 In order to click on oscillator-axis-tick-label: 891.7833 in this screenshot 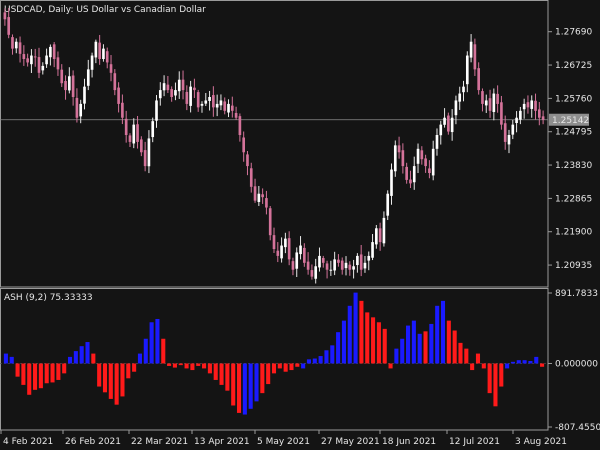, I will do `click(576, 294)`.